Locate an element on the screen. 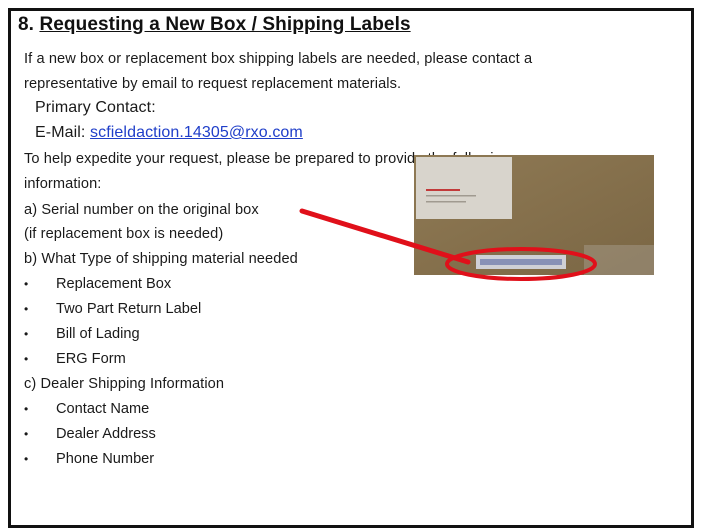  list-item-dealer-address: Dealer Address is located at coordinates (106, 434).